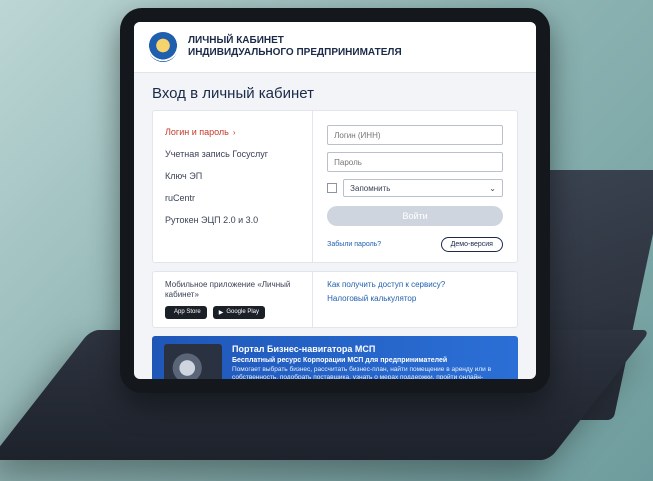 The width and height of the screenshot is (653, 481). What do you see at coordinates (471, 244) in the screenshot?
I see `demo-version-button: Демо-версия` at bounding box center [471, 244].